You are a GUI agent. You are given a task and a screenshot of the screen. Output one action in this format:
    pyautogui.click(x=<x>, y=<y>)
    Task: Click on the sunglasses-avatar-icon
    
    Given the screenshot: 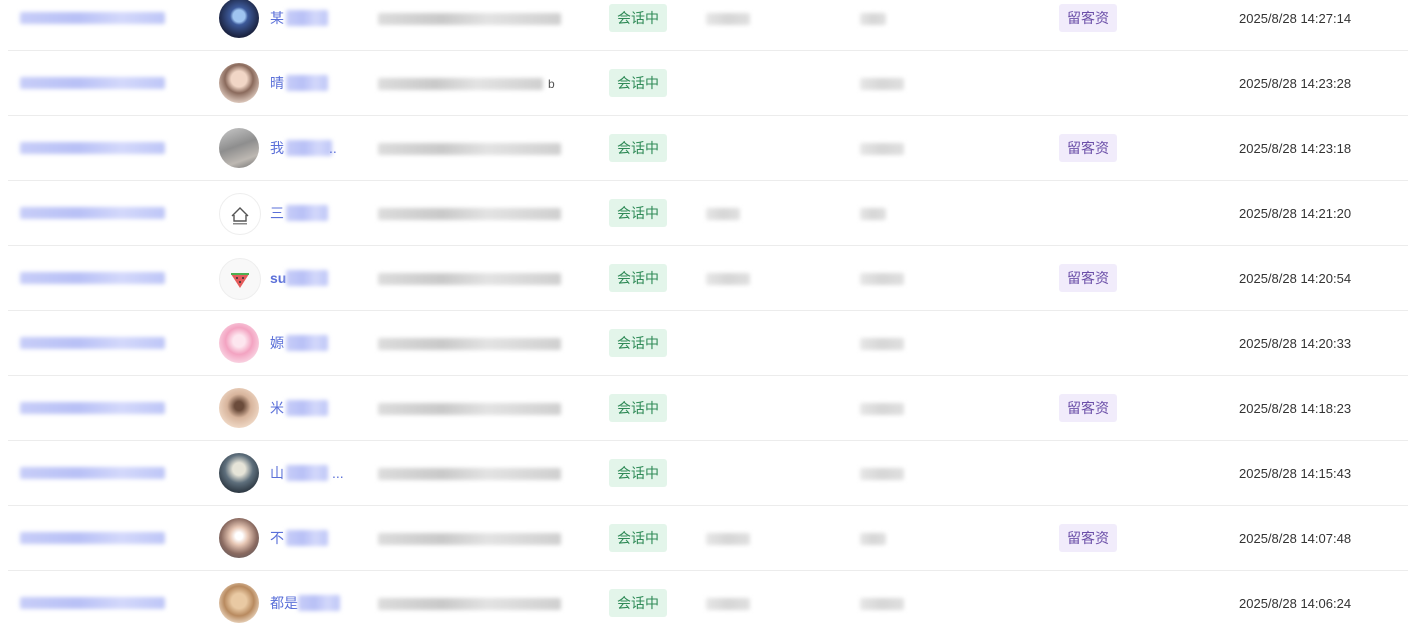 What is the action you would take?
    pyautogui.click(x=239, y=538)
    